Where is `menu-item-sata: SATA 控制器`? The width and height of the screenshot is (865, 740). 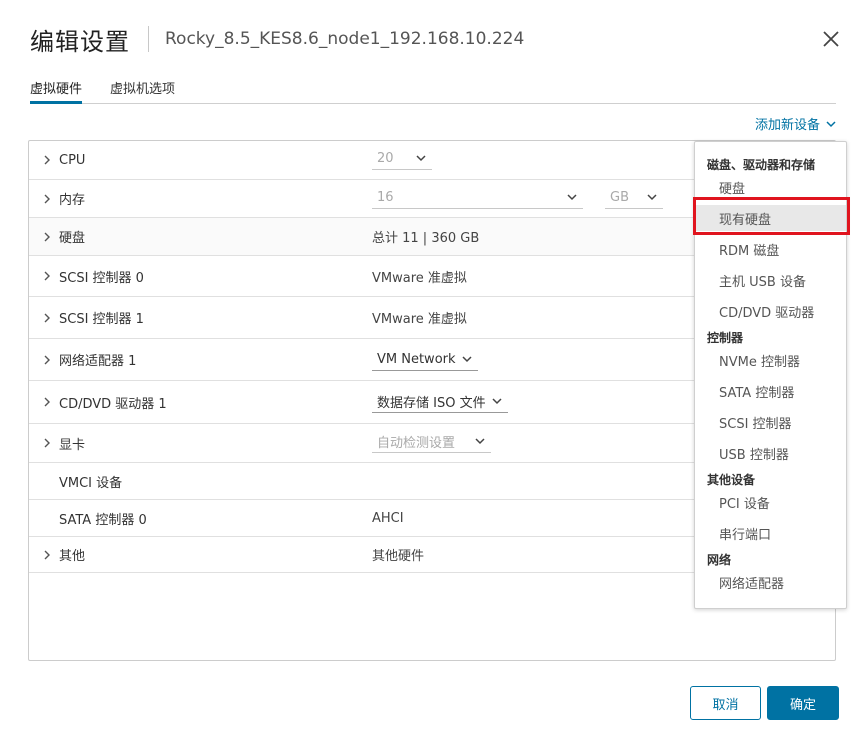
menu-item-sata: SATA 控制器 is located at coordinates (770, 391).